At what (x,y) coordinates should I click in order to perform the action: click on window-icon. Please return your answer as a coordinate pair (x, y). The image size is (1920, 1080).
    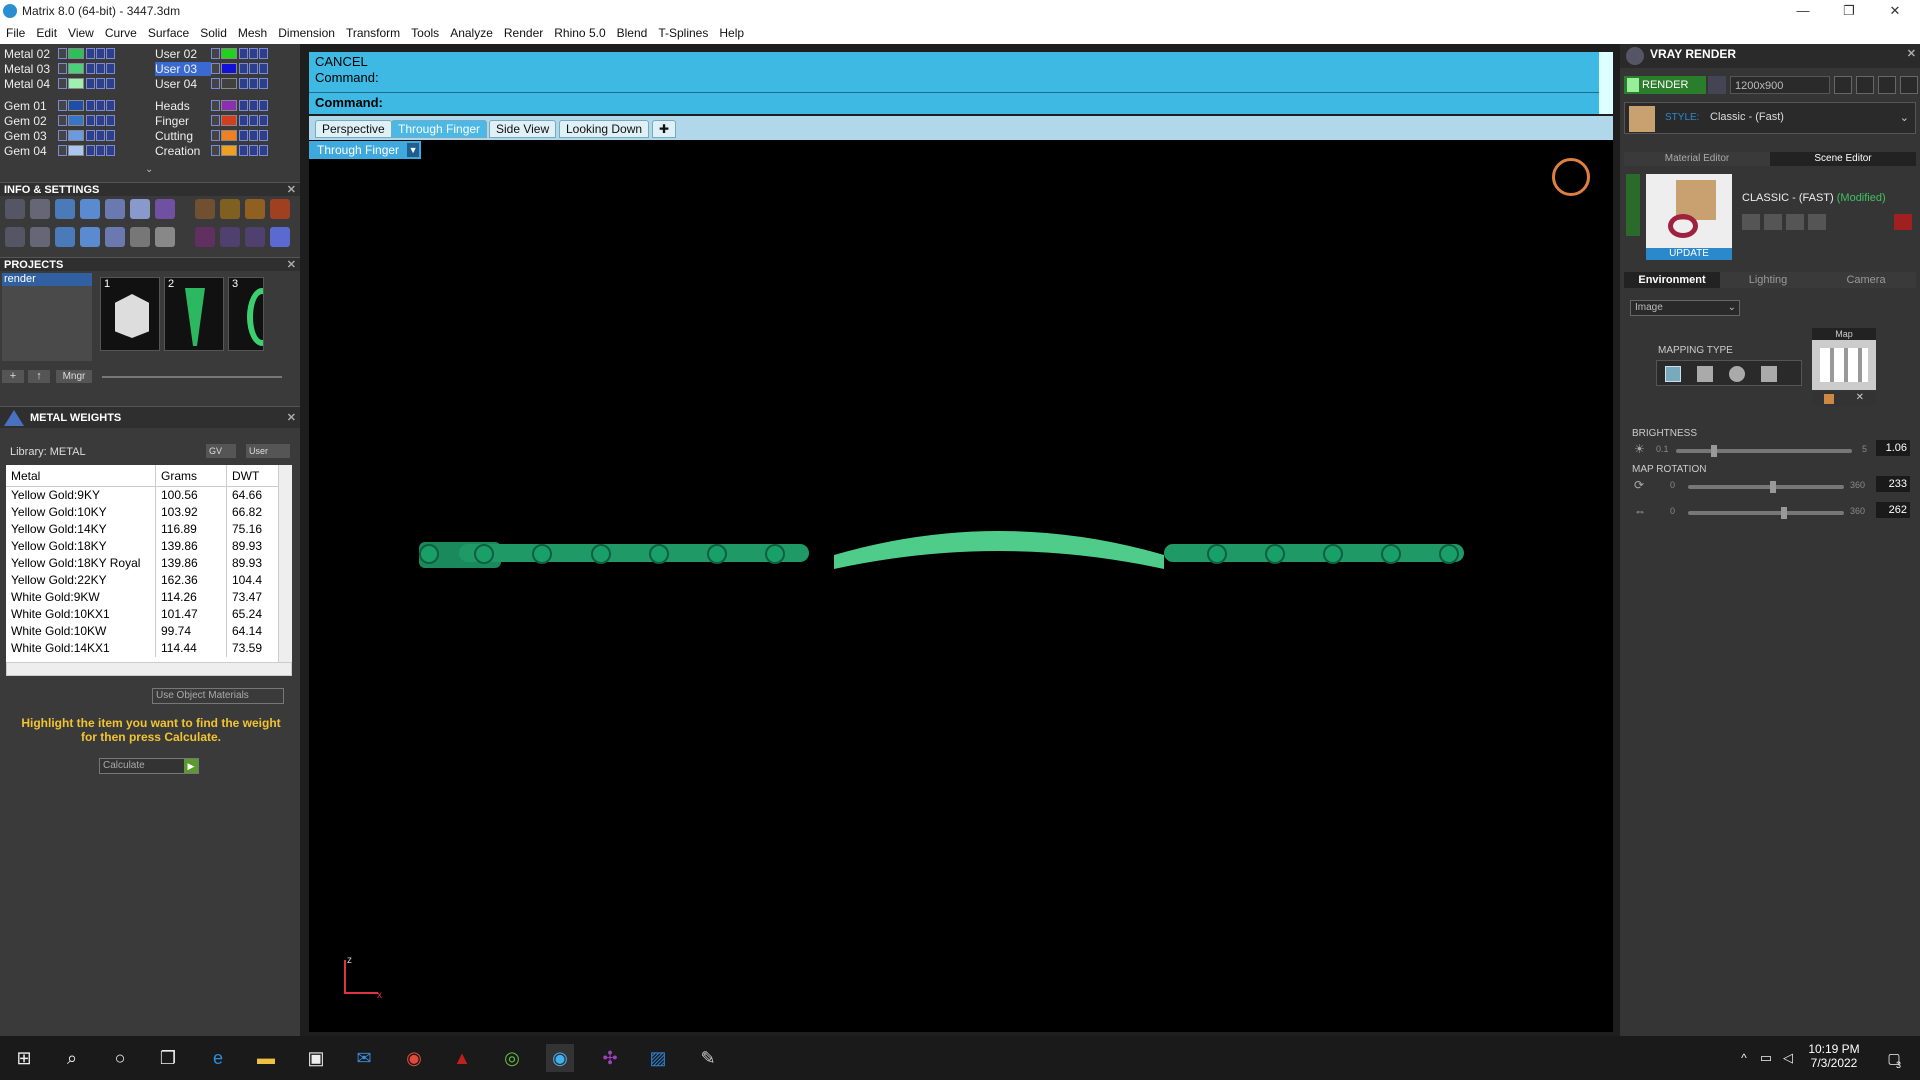
    Looking at the image, I should click on (40, 237).